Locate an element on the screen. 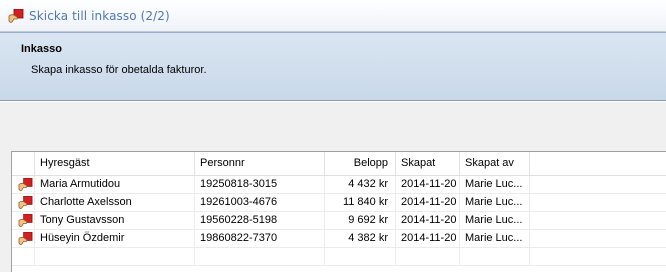 The height and width of the screenshot is (272, 666). window-title: Skicka till inkasso (2/2) is located at coordinates (99, 16).